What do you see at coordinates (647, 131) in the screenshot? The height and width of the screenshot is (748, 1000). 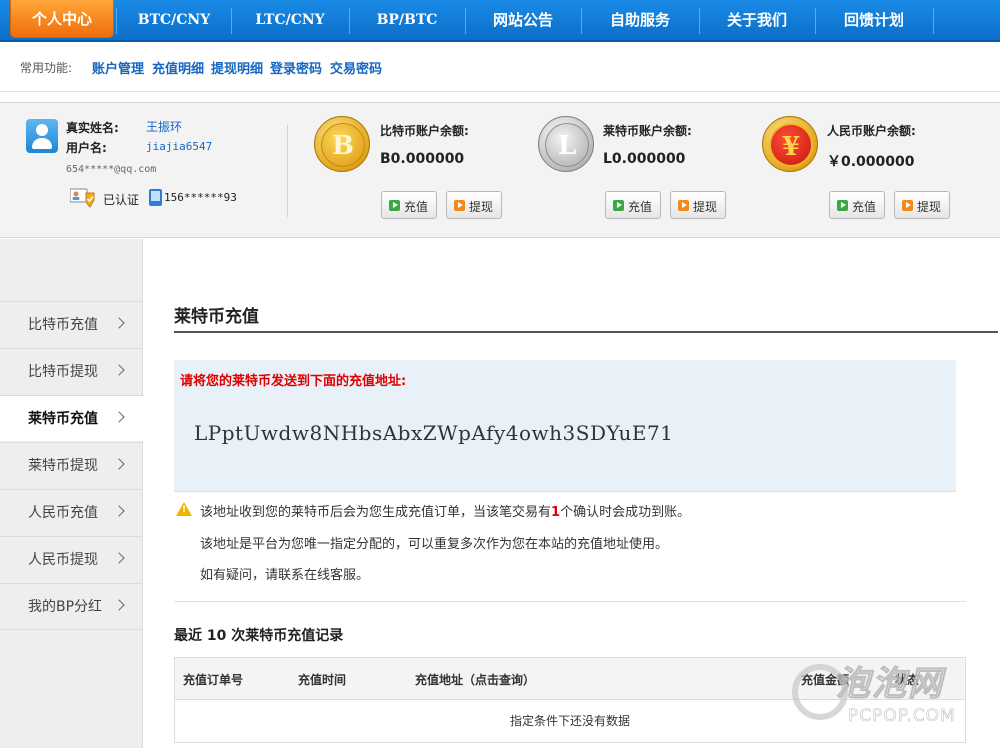 I see `ltc-balance-label: 莱特币账户余额:` at bounding box center [647, 131].